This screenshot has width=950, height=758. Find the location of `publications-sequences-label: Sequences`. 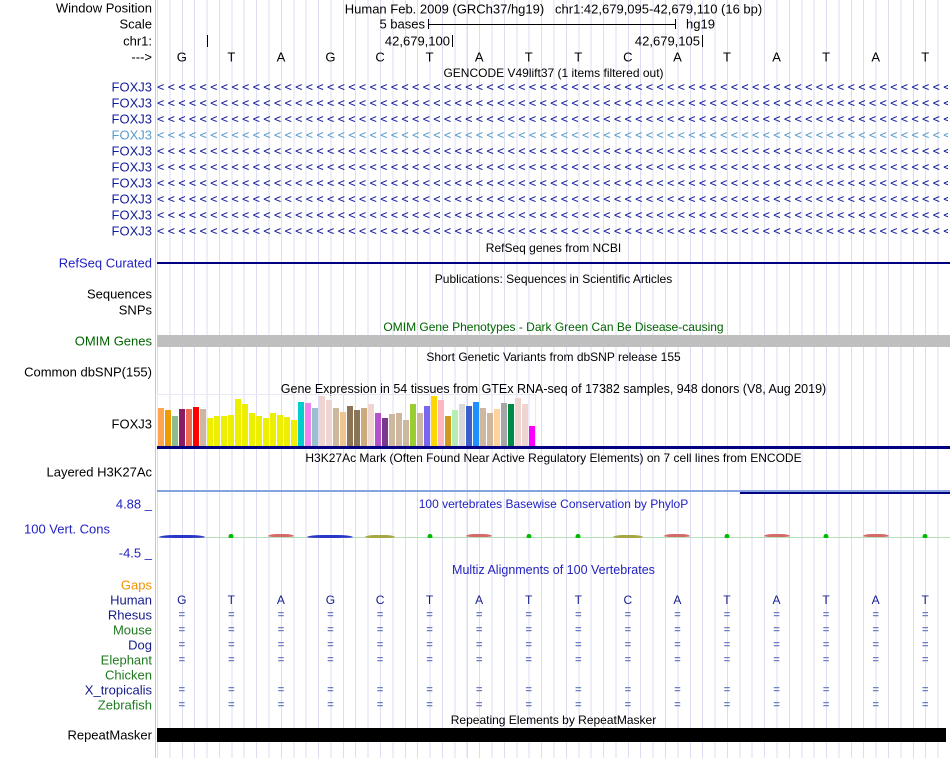

publications-sequences-label: Sequences is located at coordinates (119, 294).